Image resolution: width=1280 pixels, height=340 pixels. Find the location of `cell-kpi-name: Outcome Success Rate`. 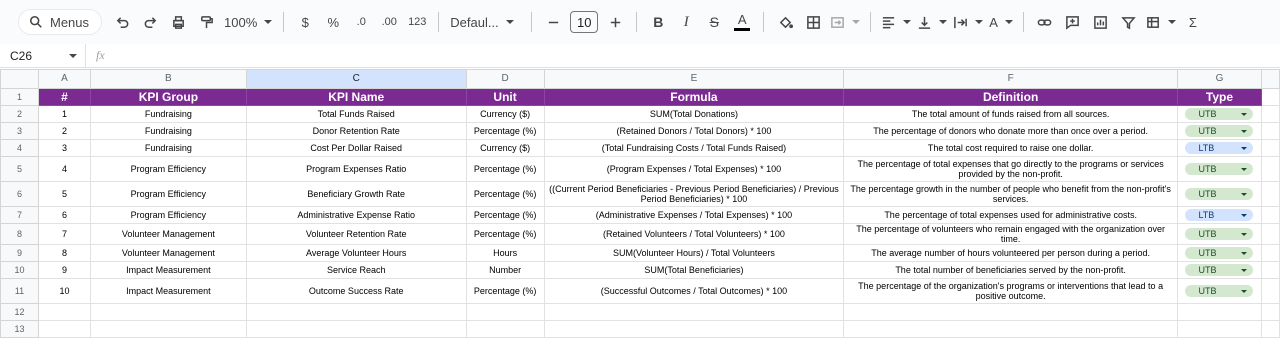

cell-kpi-name: Outcome Success Rate is located at coordinates (356, 291).